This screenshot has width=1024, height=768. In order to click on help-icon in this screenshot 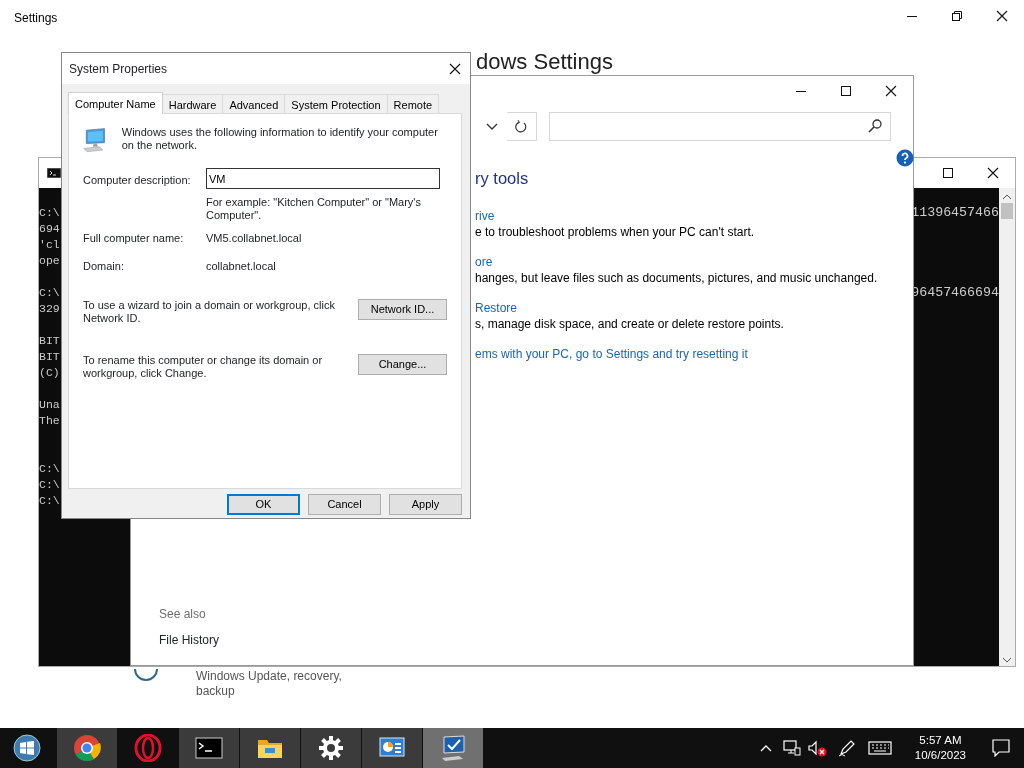, I will do `click(905, 158)`.